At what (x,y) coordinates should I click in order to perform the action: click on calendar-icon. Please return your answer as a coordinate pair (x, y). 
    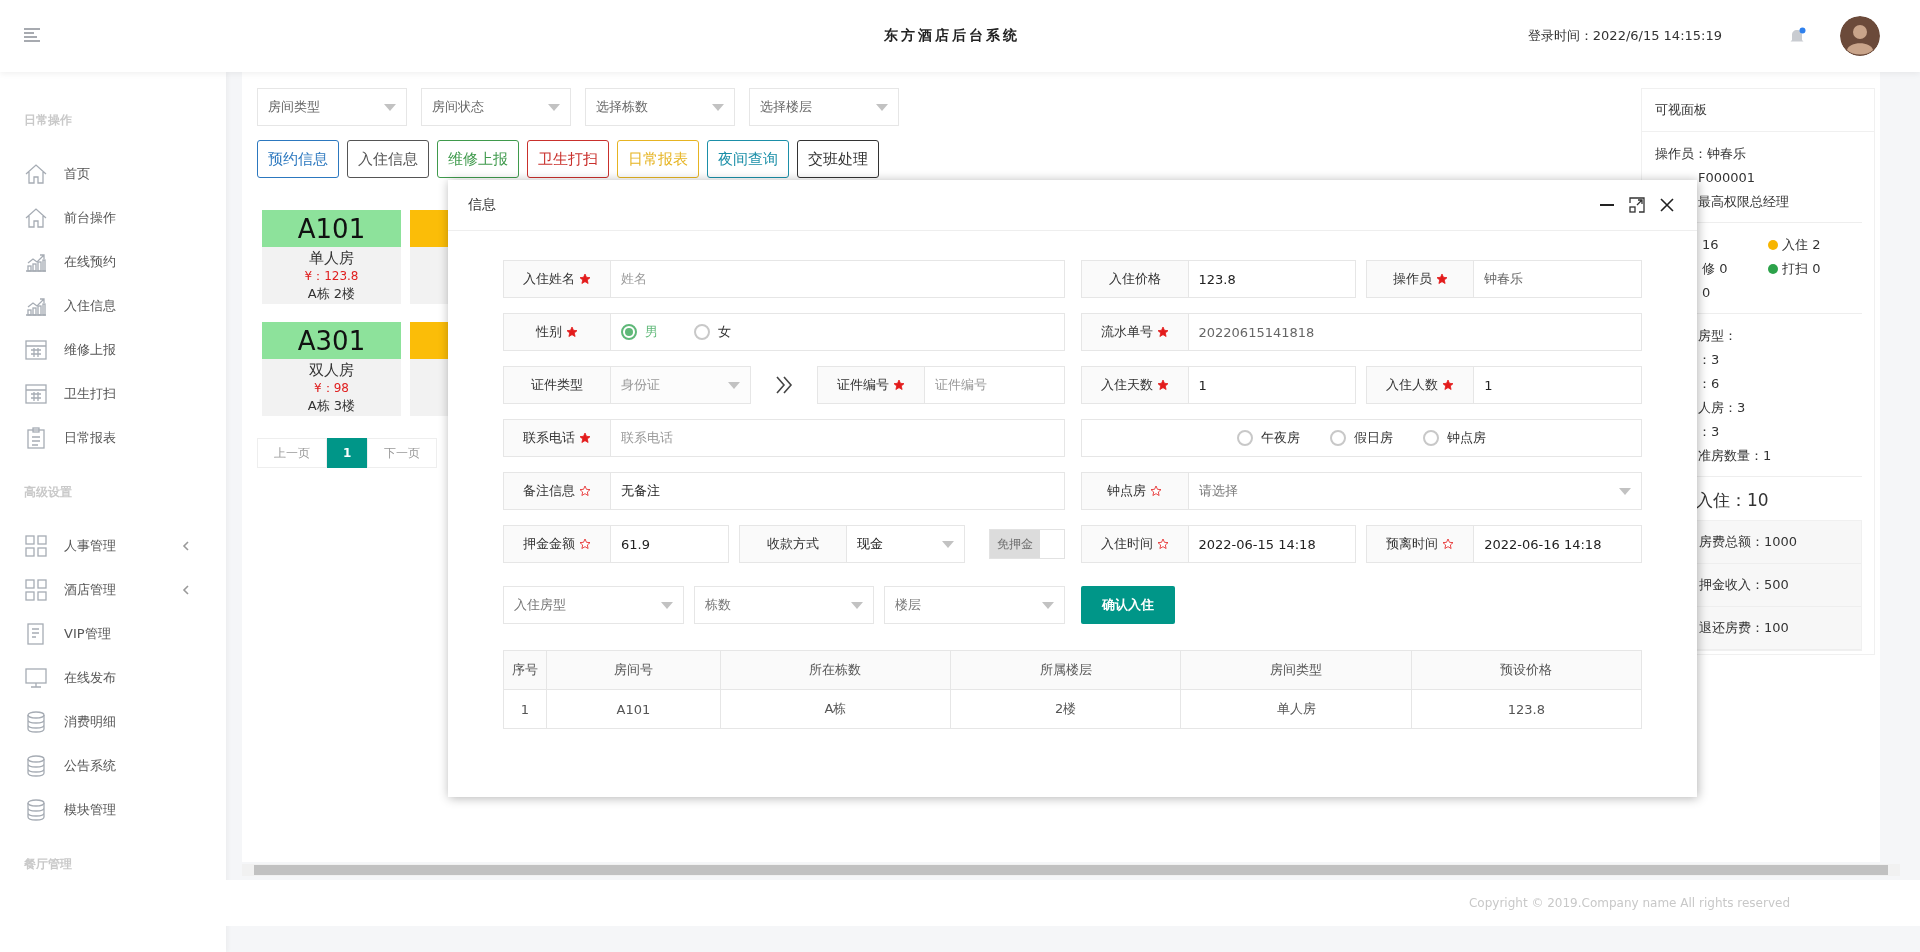
    Looking at the image, I should click on (36, 394).